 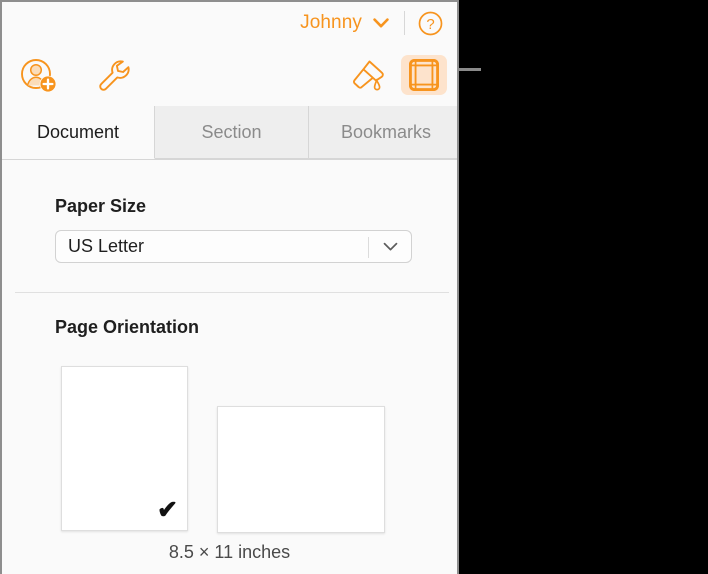 I want to click on account-menu-button: Johnny, so click(x=344, y=23).